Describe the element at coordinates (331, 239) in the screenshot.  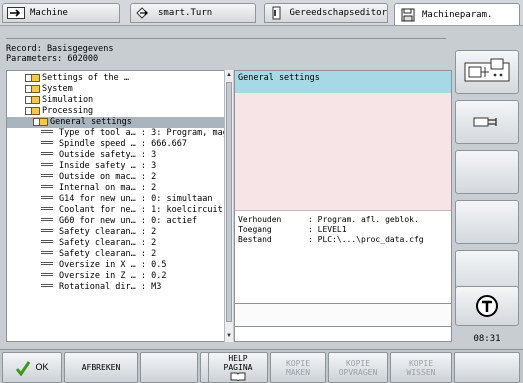
I see `meta-row: Bestand: PLC:\...\proc_data.cfg` at that location.